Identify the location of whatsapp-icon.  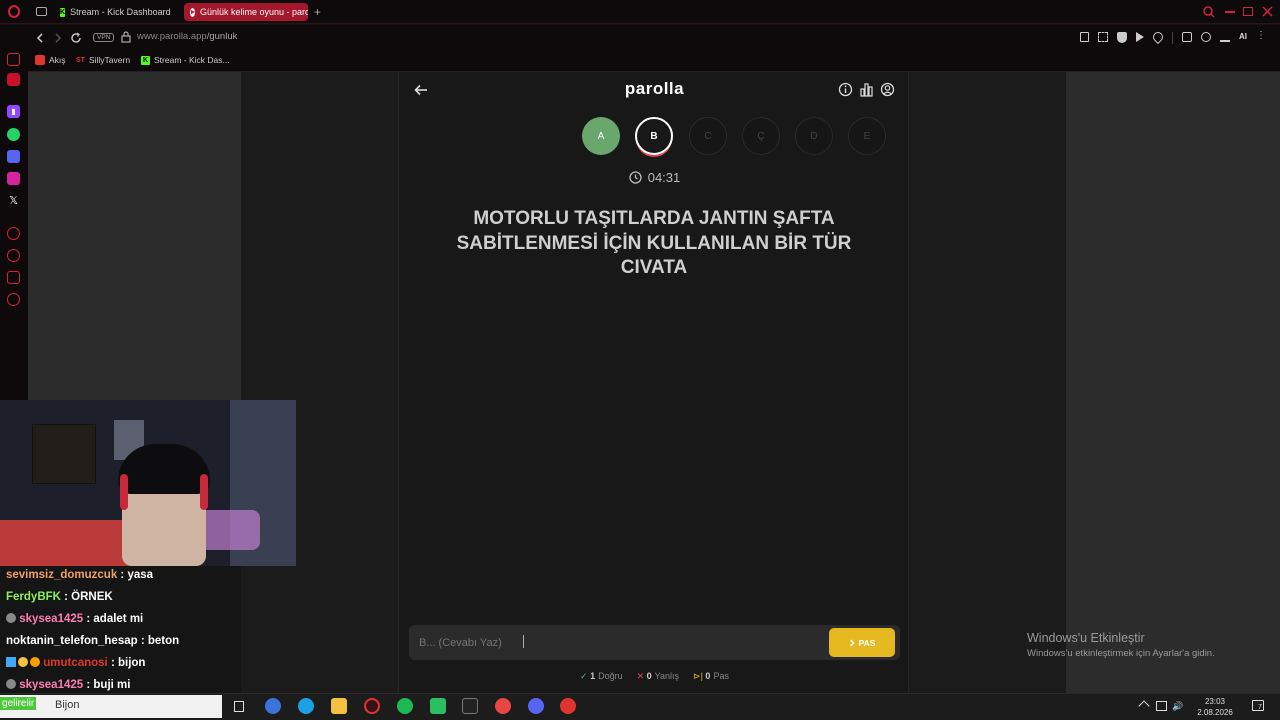
(13, 134).